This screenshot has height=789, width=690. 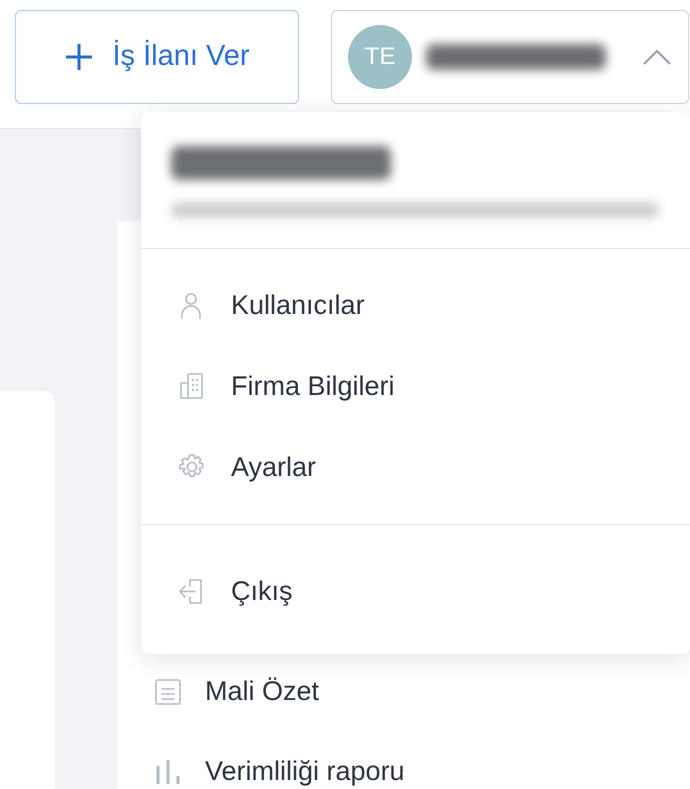 I want to click on menu-item: Çıkış, so click(x=415, y=591).